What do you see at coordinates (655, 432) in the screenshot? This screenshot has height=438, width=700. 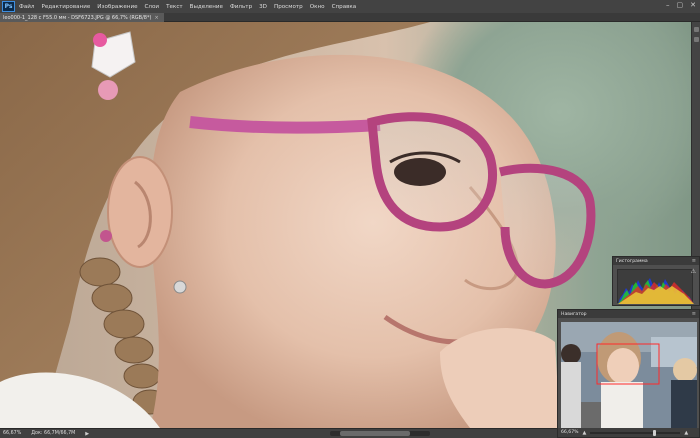 I see `zoom-slider-knob` at bounding box center [655, 432].